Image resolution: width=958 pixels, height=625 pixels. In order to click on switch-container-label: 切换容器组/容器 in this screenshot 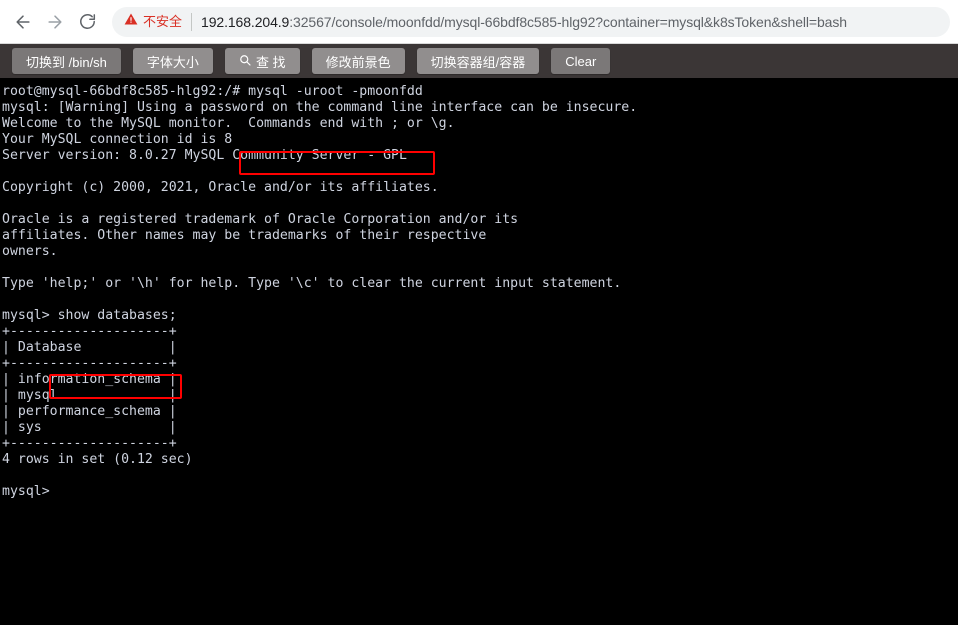, I will do `click(478, 62)`.